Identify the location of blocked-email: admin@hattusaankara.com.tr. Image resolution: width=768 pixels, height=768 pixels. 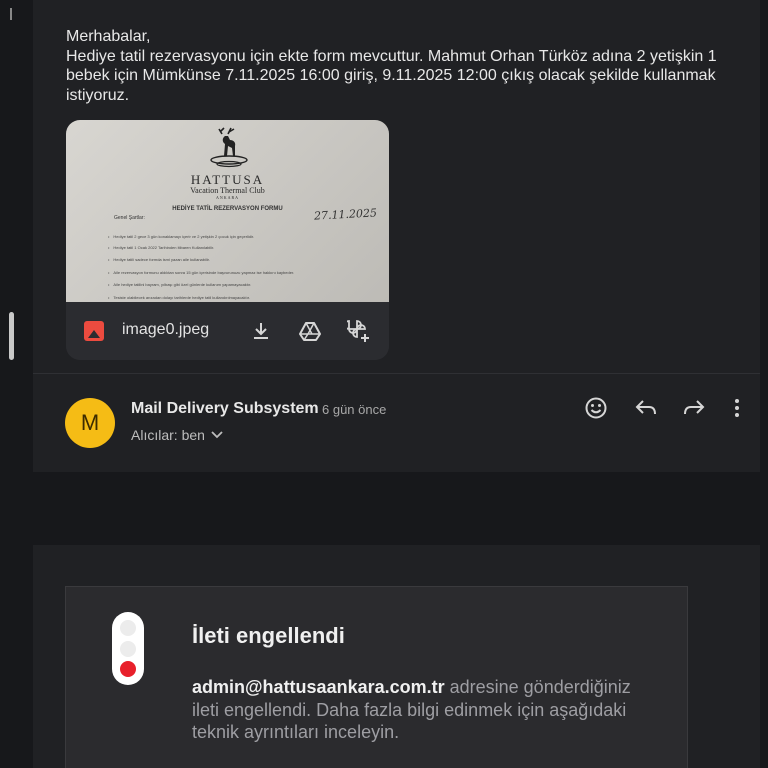
(318, 687).